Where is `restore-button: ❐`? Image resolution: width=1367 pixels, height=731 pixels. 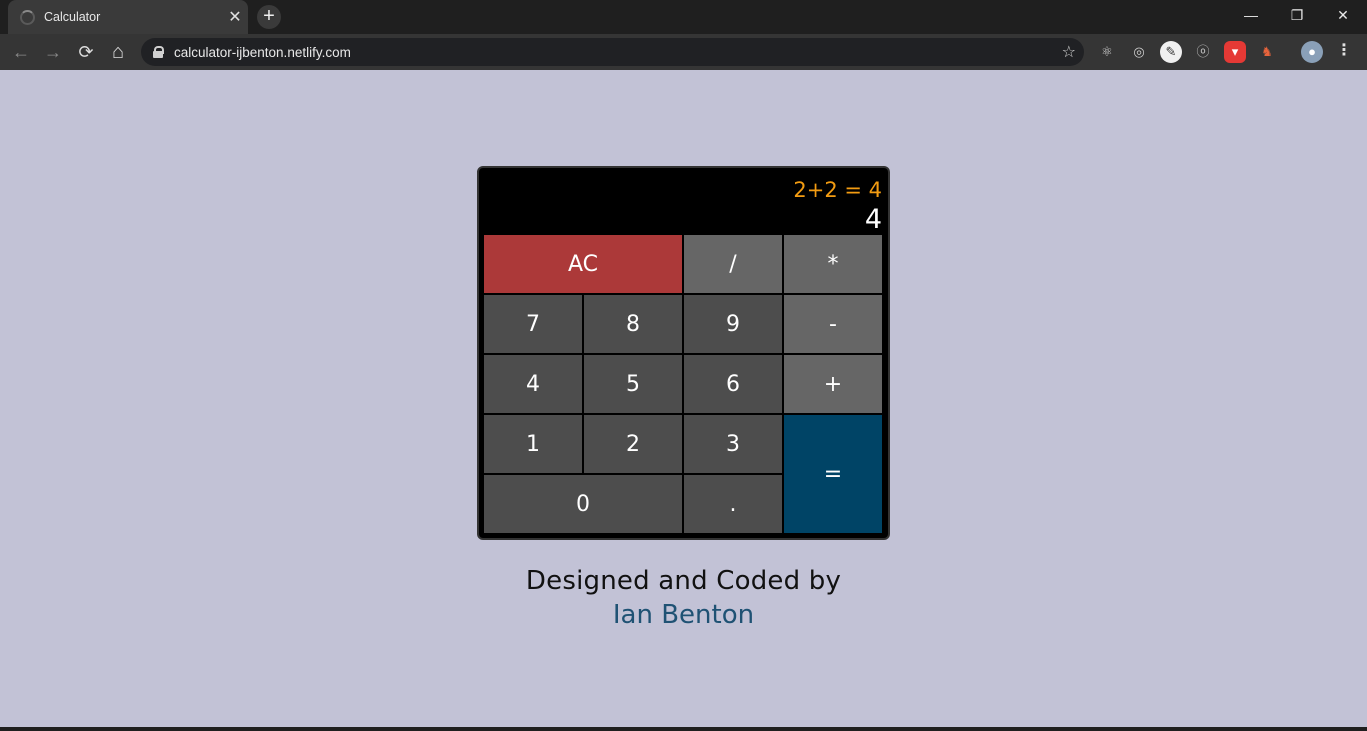 restore-button: ❐ is located at coordinates (1297, 15).